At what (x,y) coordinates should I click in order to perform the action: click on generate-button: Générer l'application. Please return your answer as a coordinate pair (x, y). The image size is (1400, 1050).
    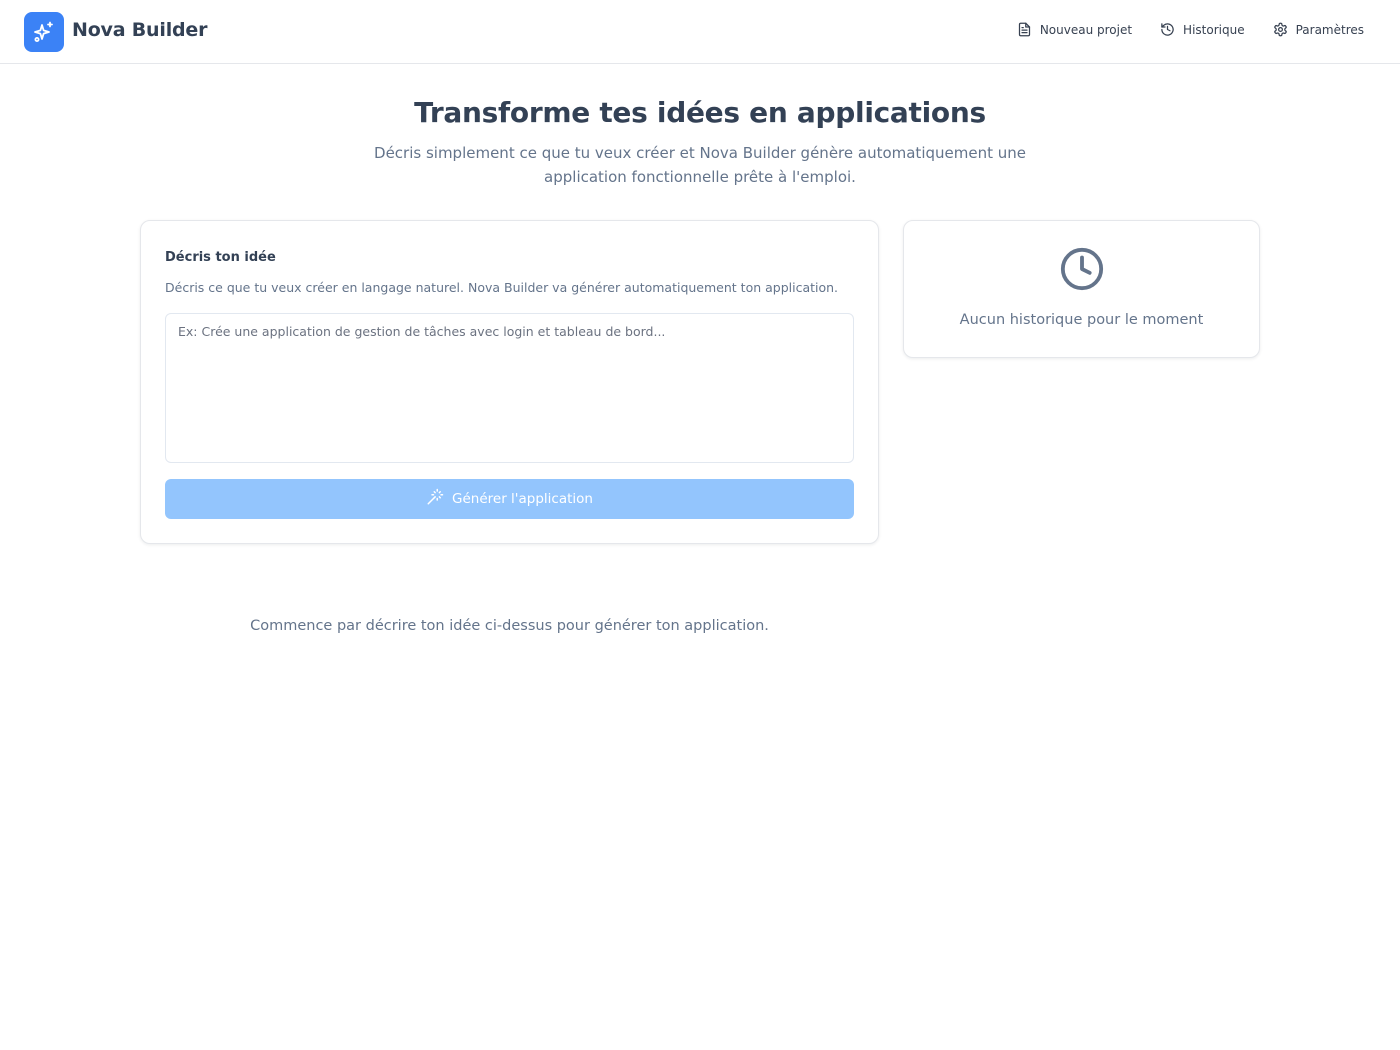
    Looking at the image, I should click on (509, 499).